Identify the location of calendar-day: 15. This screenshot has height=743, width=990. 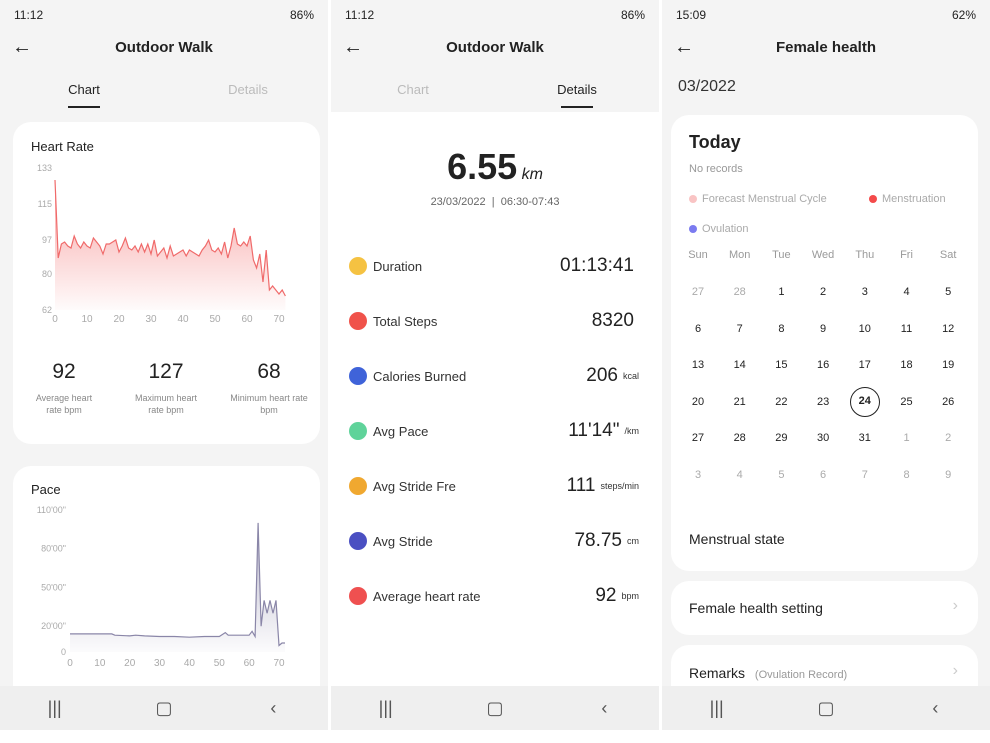
(781, 365).